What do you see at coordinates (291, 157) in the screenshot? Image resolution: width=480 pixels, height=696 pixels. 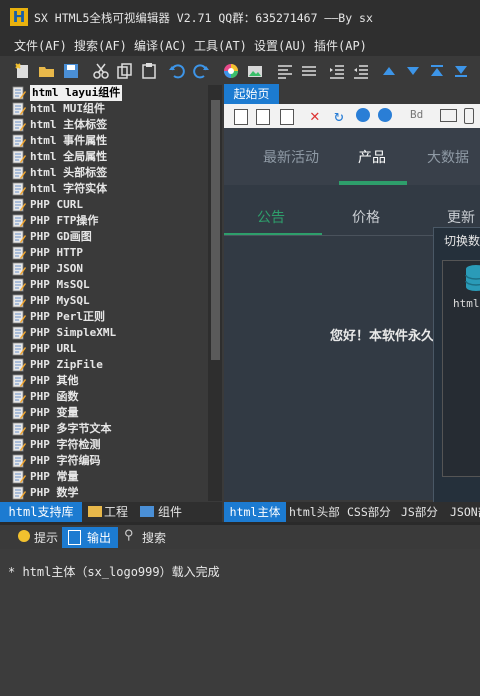 I see `nav-latest-activity: 最新活动` at bounding box center [291, 157].